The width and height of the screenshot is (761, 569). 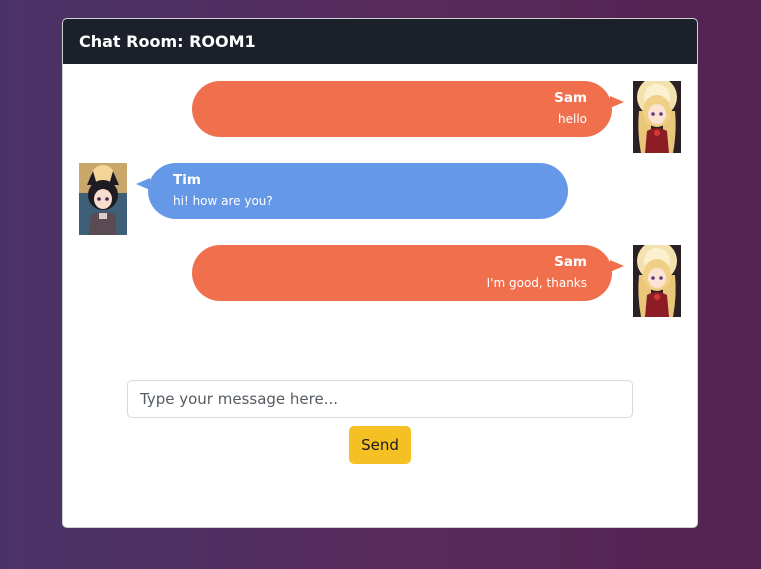 I want to click on message-sender: Tim, so click(x=187, y=180).